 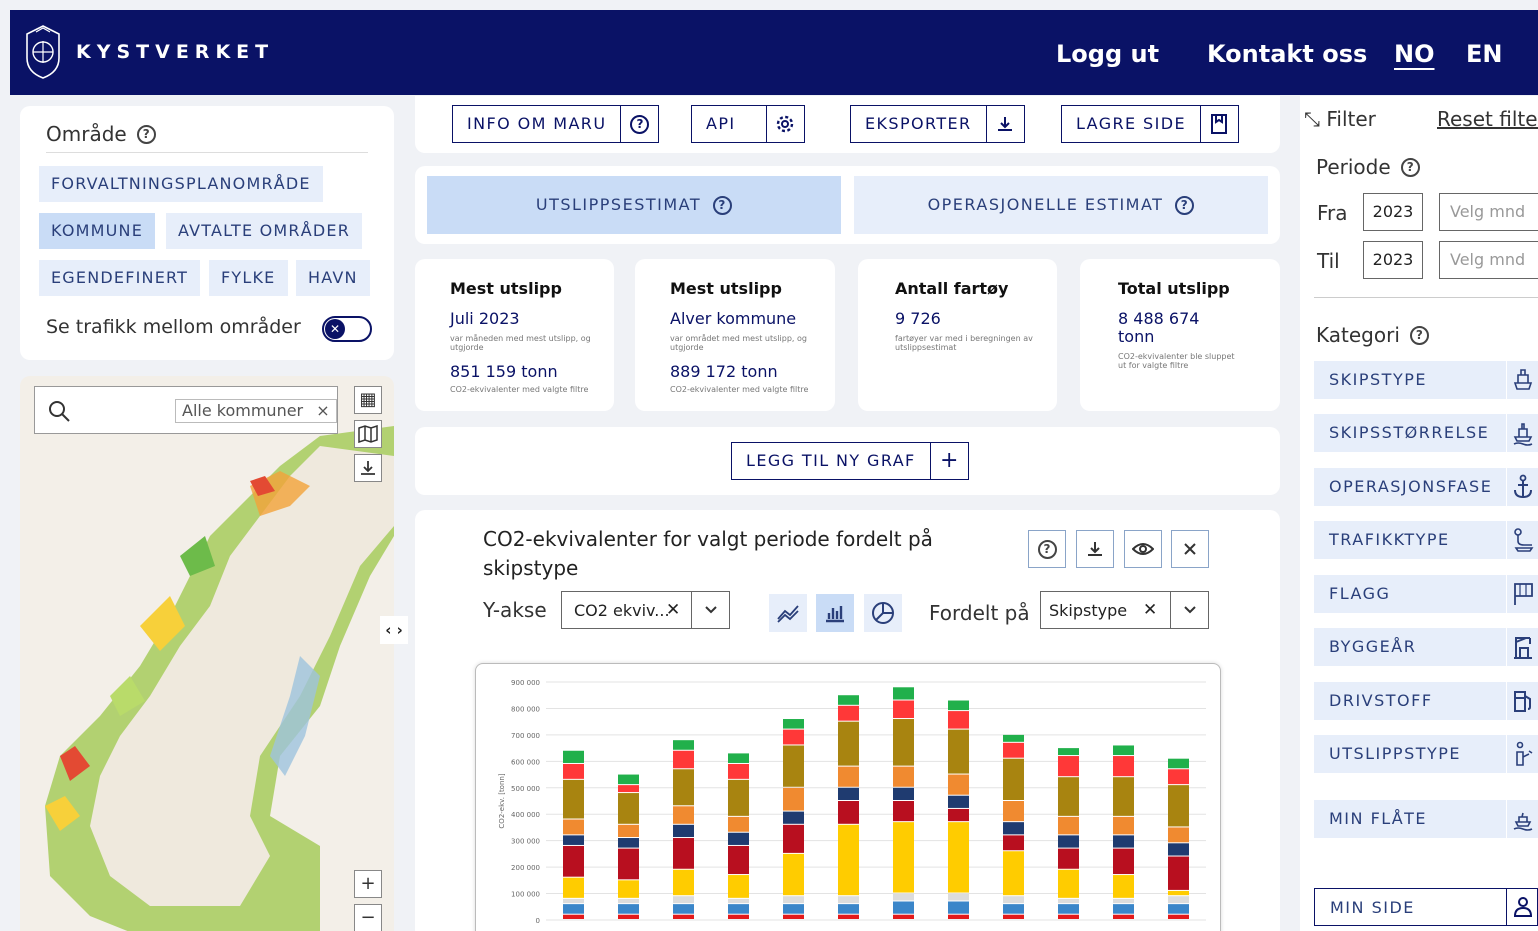 What do you see at coordinates (525, 815) in the screenshot?
I see `y-tick-label: 400 000` at bounding box center [525, 815].